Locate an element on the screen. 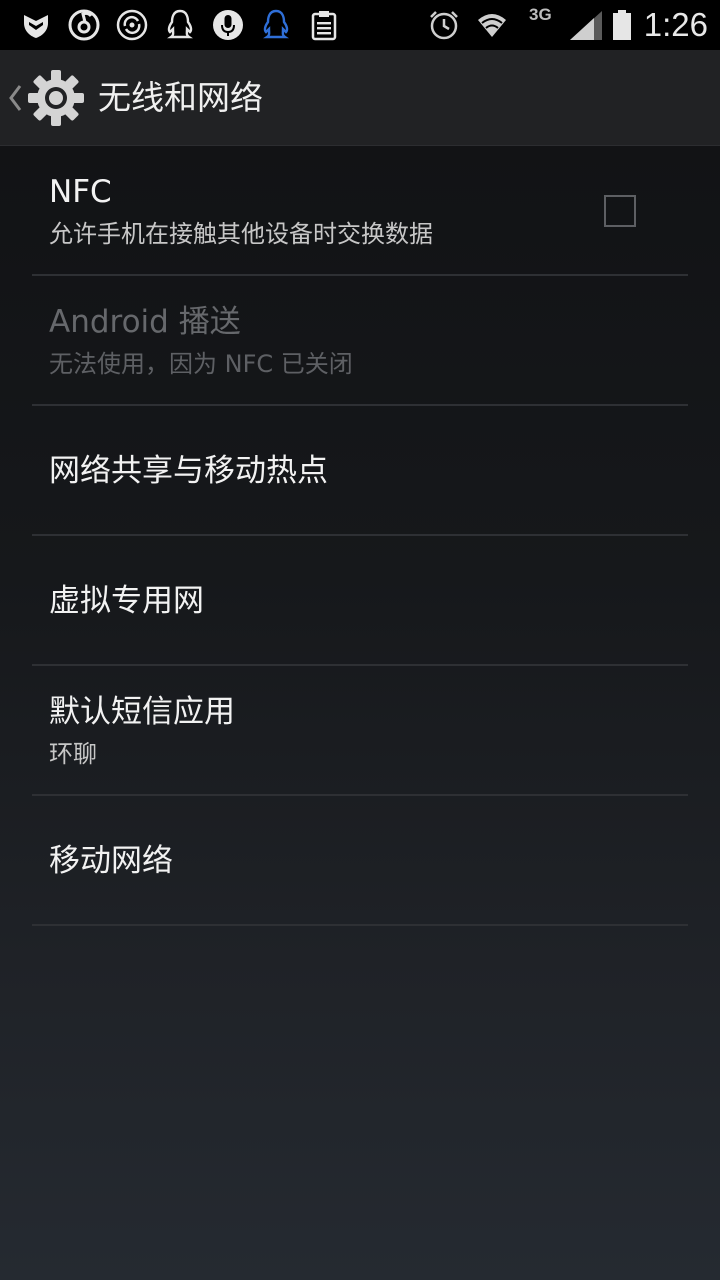  nfc-checkbox is located at coordinates (620, 211).